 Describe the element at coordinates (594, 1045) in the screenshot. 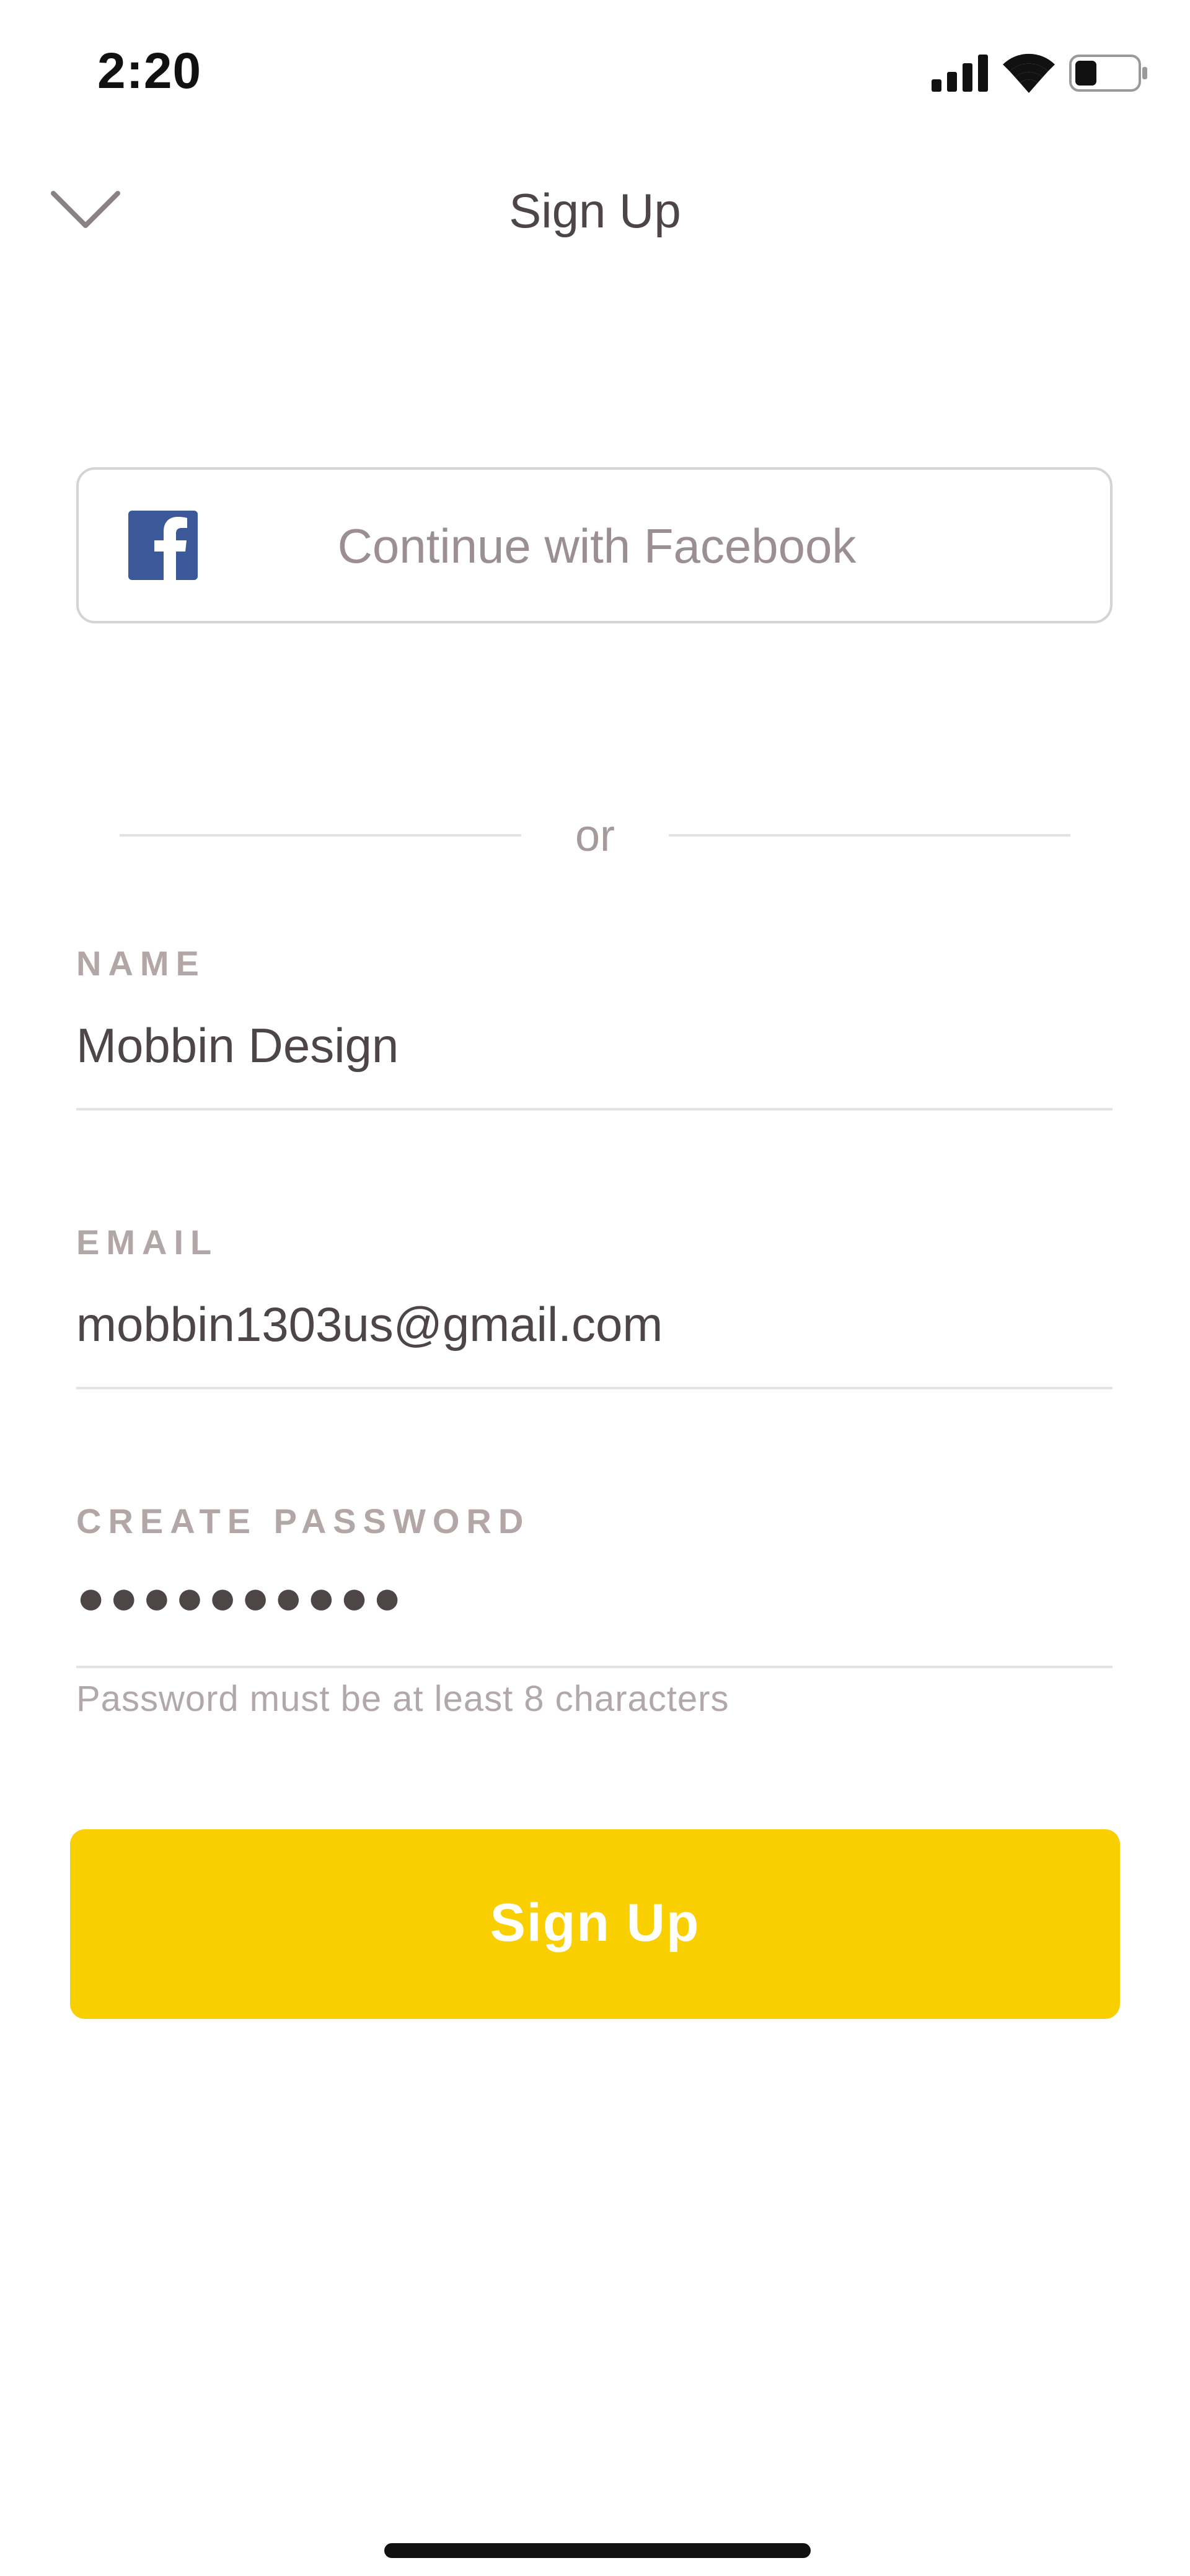

I see `name-input` at that location.